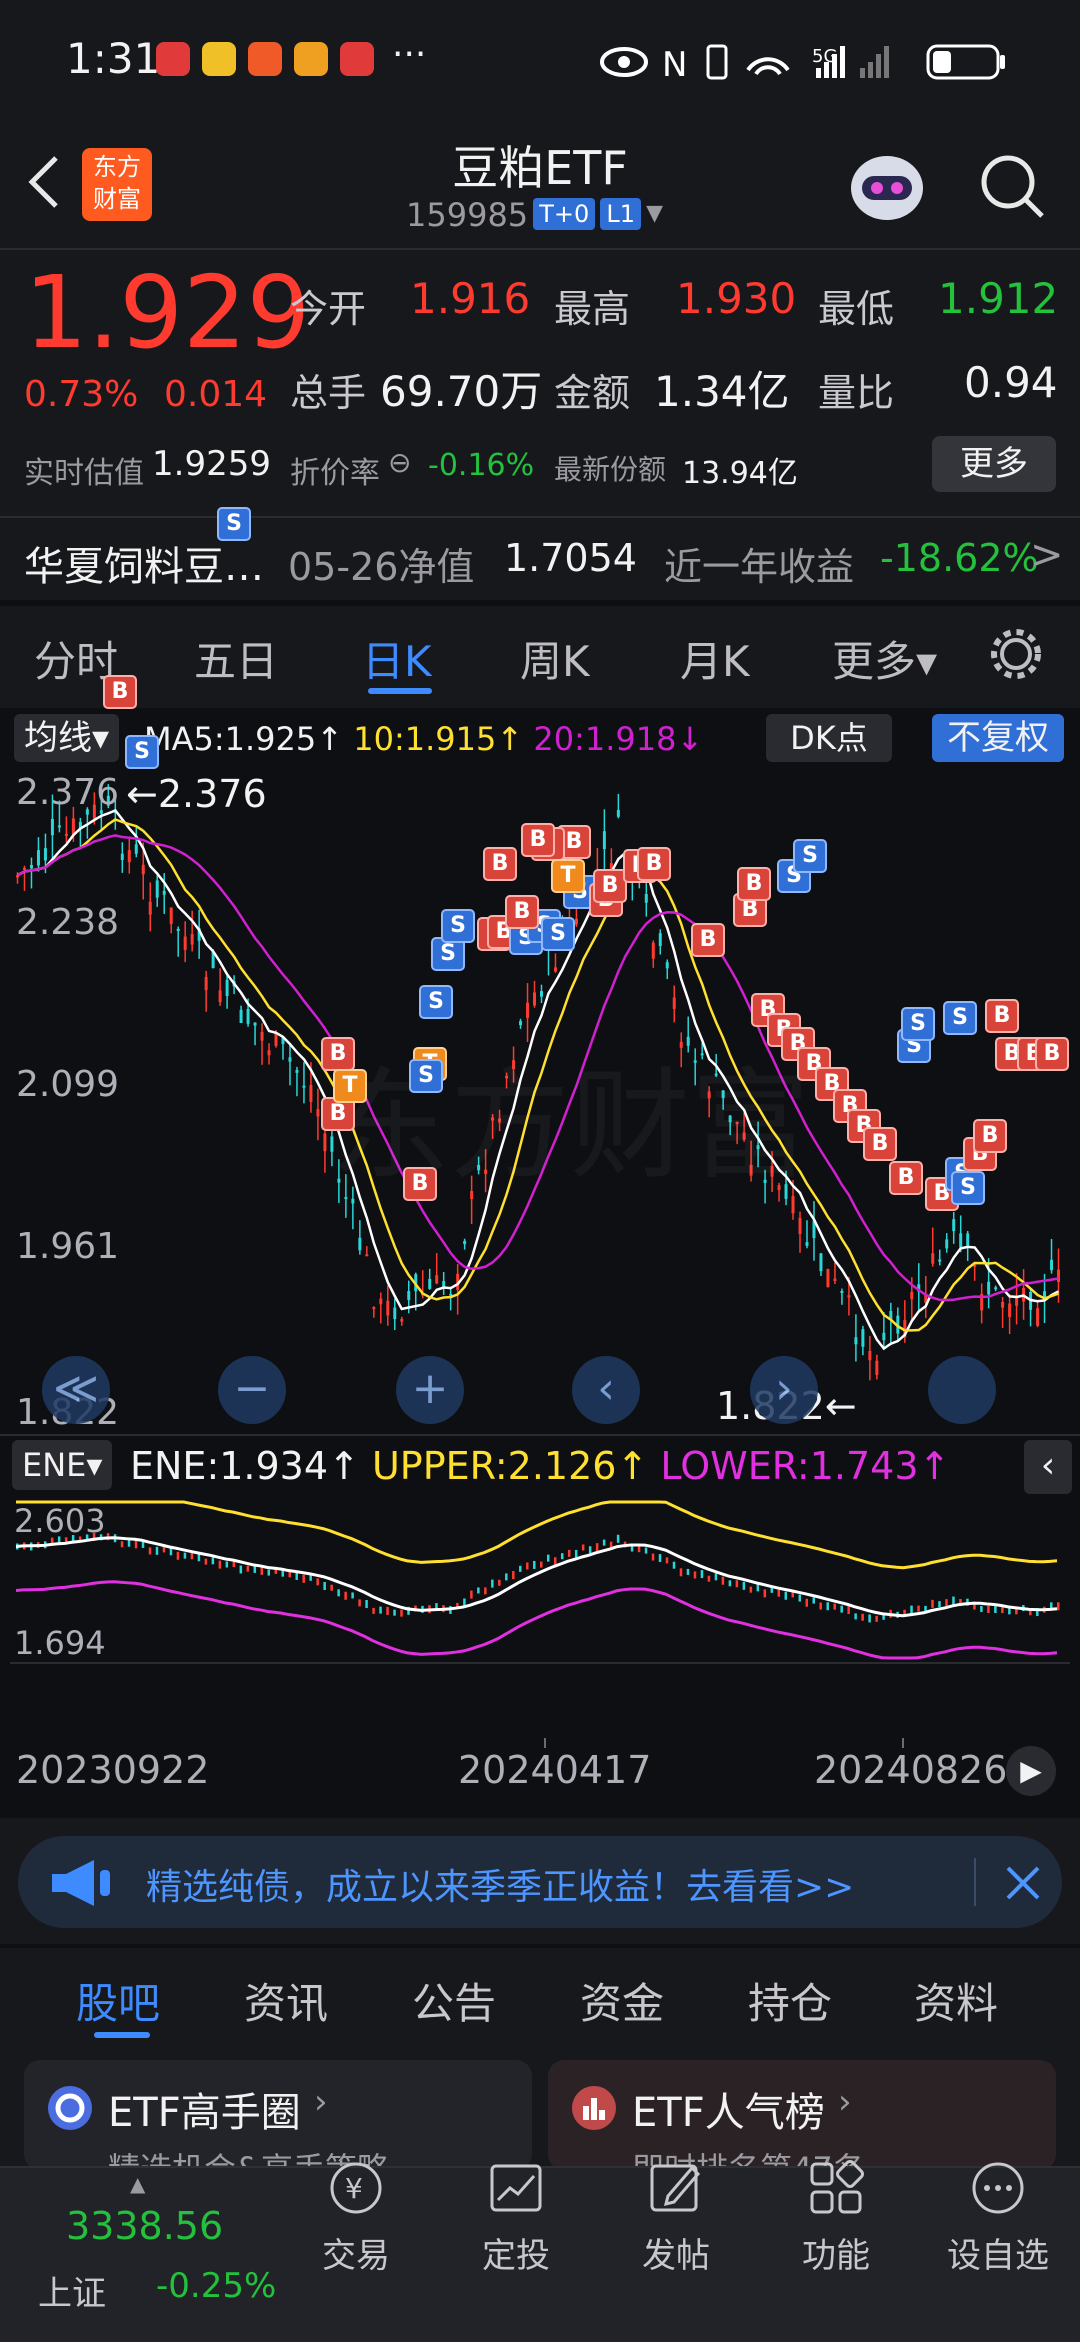 The image size is (1080, 2342). I want to click on tab-five-day: 五日, so click(236, 658).